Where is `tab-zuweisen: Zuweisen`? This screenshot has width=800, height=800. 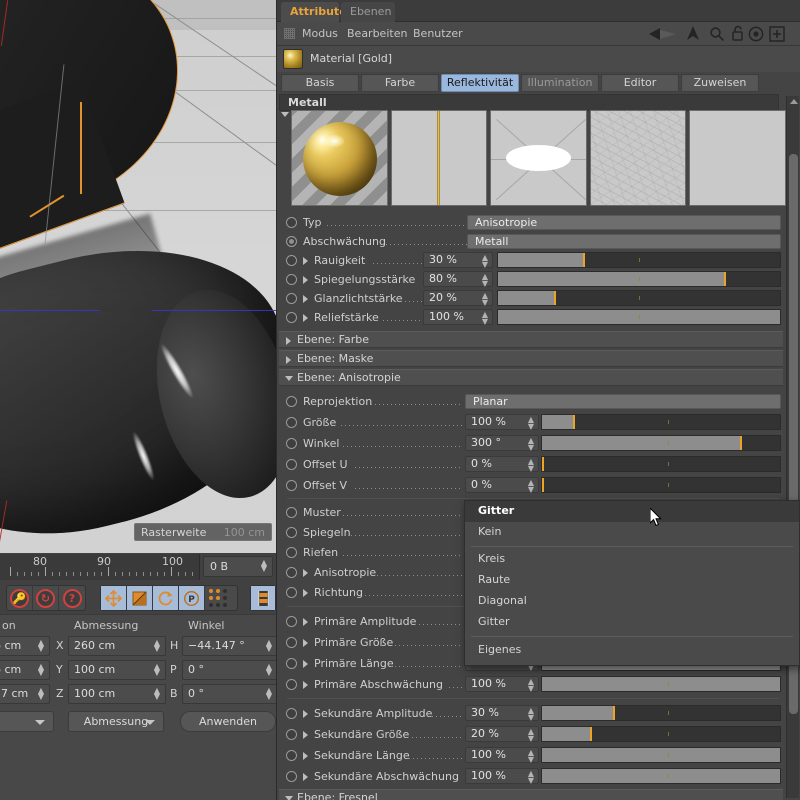 tab-zuweisen: Zuweisen is located at coordinates (720, 83).